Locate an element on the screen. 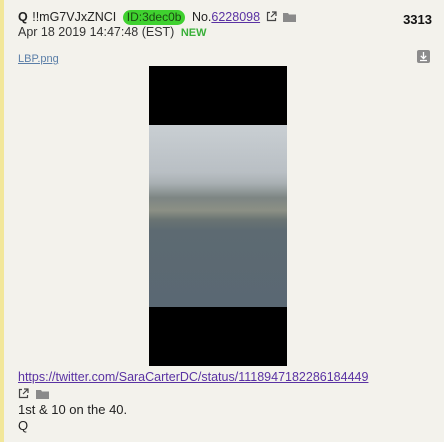 This screenshot has height=442, width=444. post-meta: Apr 18 2019 14:47:48 (EST) NEW is located at coordinates (112, 32).